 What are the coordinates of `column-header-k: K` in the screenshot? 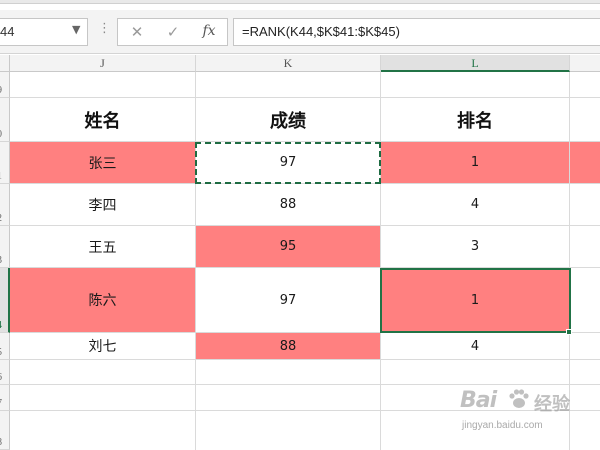 It's located at (288, 63).